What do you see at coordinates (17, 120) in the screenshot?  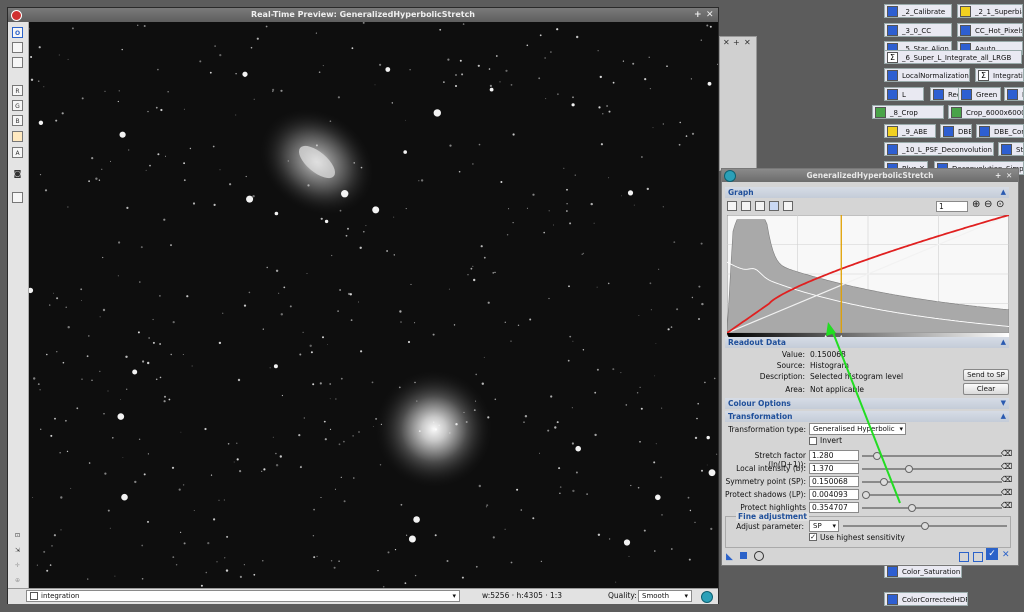 I see `blue-channel-button: B` at bounding box center [17, 120].